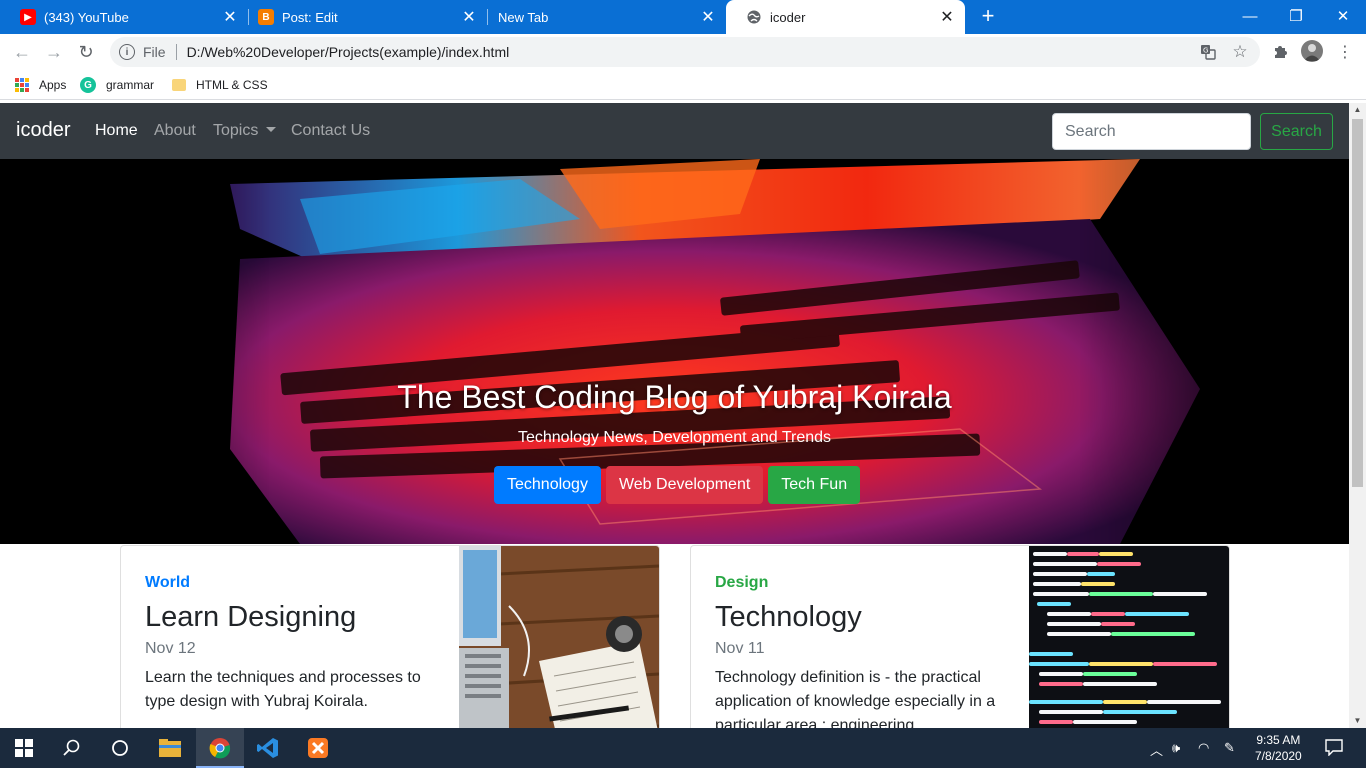 This screenshot has height=768, width=1366. I want to click on tab-icoder: icoder ✕, so click(845, 17).